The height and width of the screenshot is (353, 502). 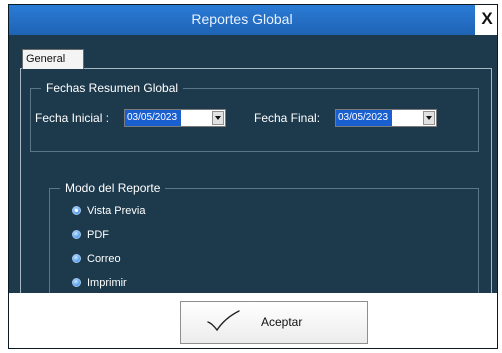 I want to click on fecha-inicial-label: Fecha Inicial :, so click(x=72, y=118).